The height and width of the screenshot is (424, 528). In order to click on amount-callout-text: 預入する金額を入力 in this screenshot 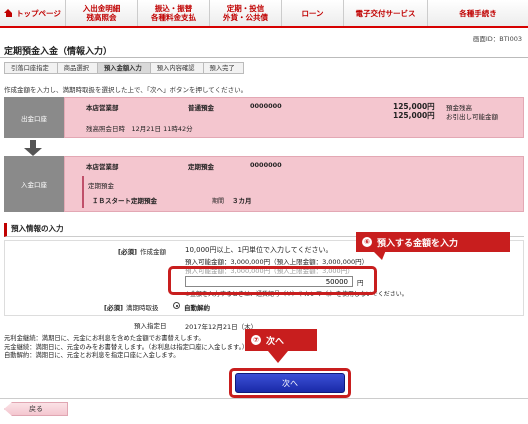, I will do `click(418, 243)`.